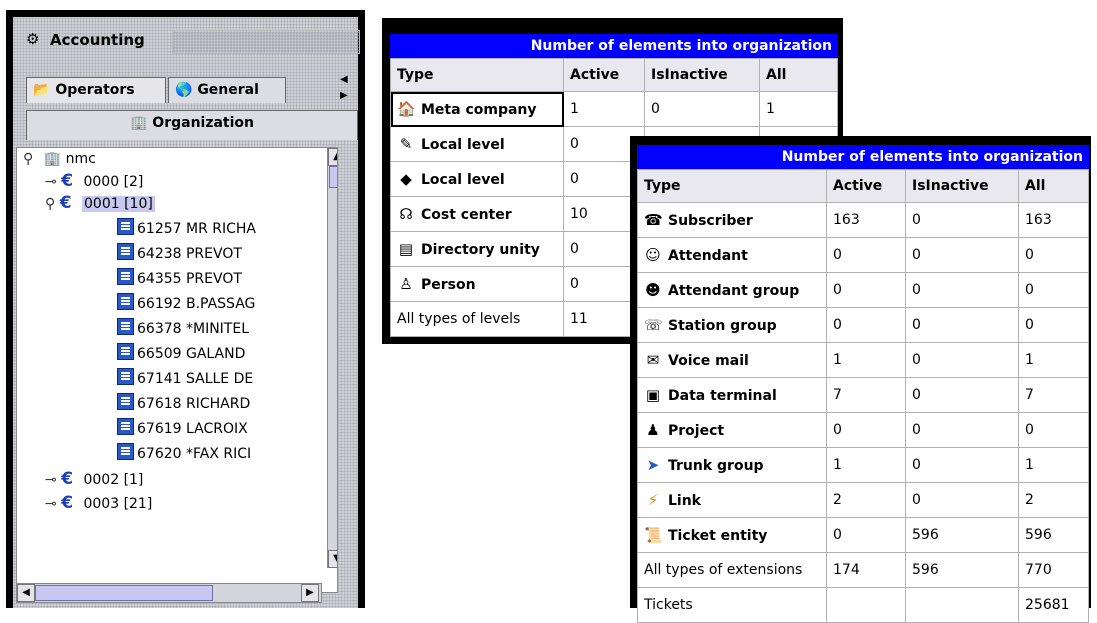  I want to click on tree-leaf: 66378 *MINITEL, so click(183, 329).